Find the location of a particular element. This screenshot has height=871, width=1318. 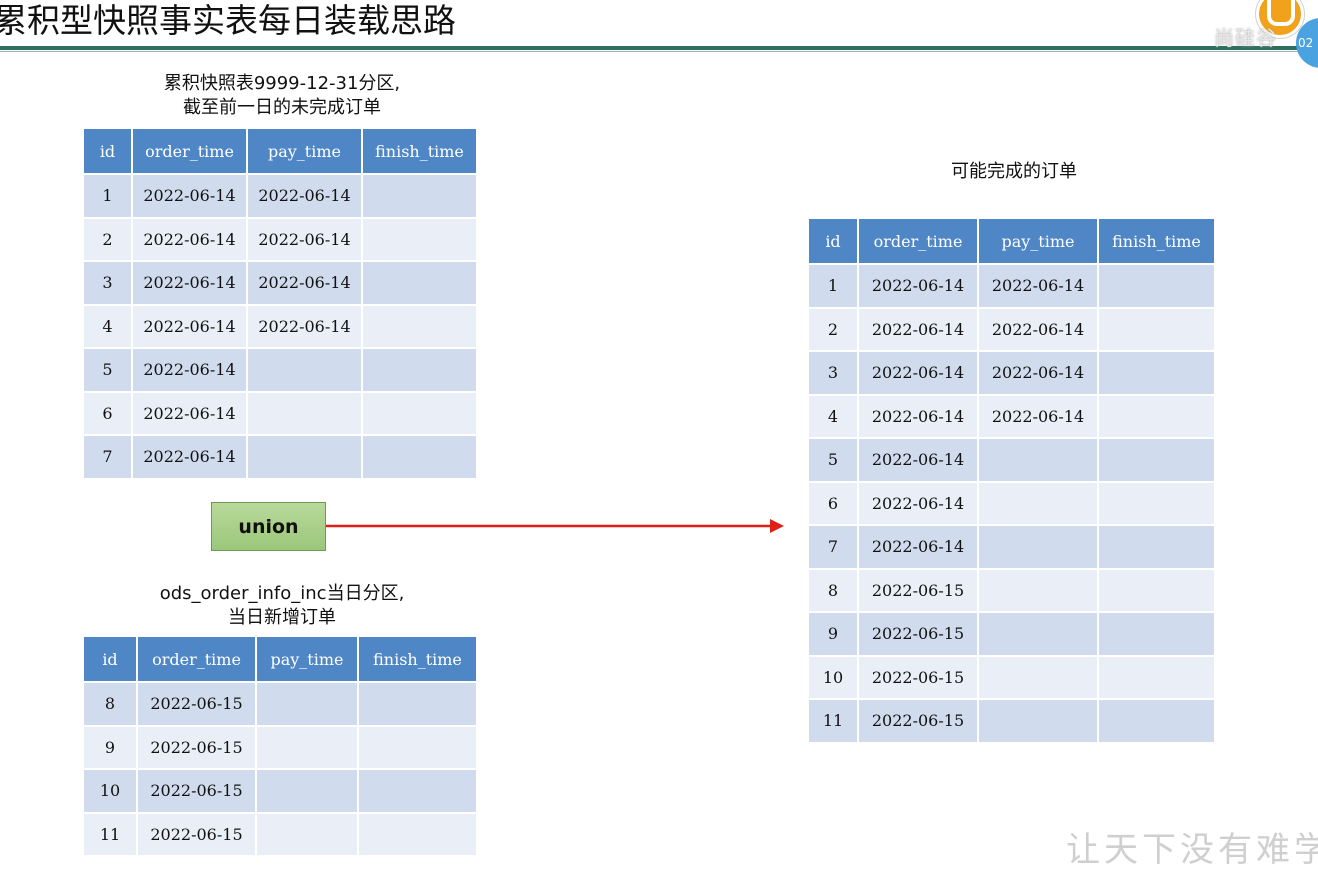

table-row: 11 2022-06-15 is located at coordinates (1011, 721).